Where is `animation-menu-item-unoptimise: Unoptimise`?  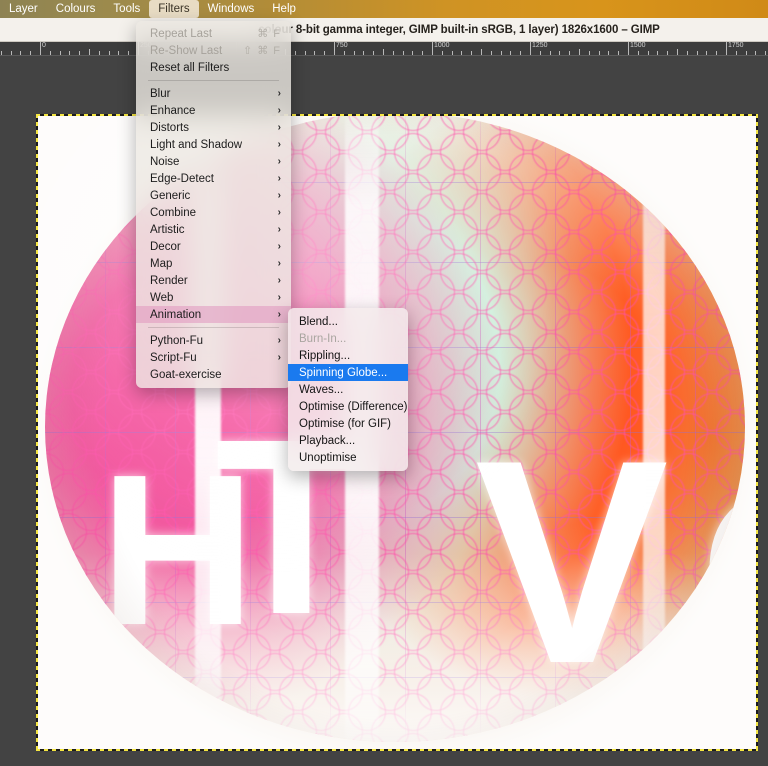
animation-menu-item-unoptimise: Unoptimise is located at coordinates (348, 457).